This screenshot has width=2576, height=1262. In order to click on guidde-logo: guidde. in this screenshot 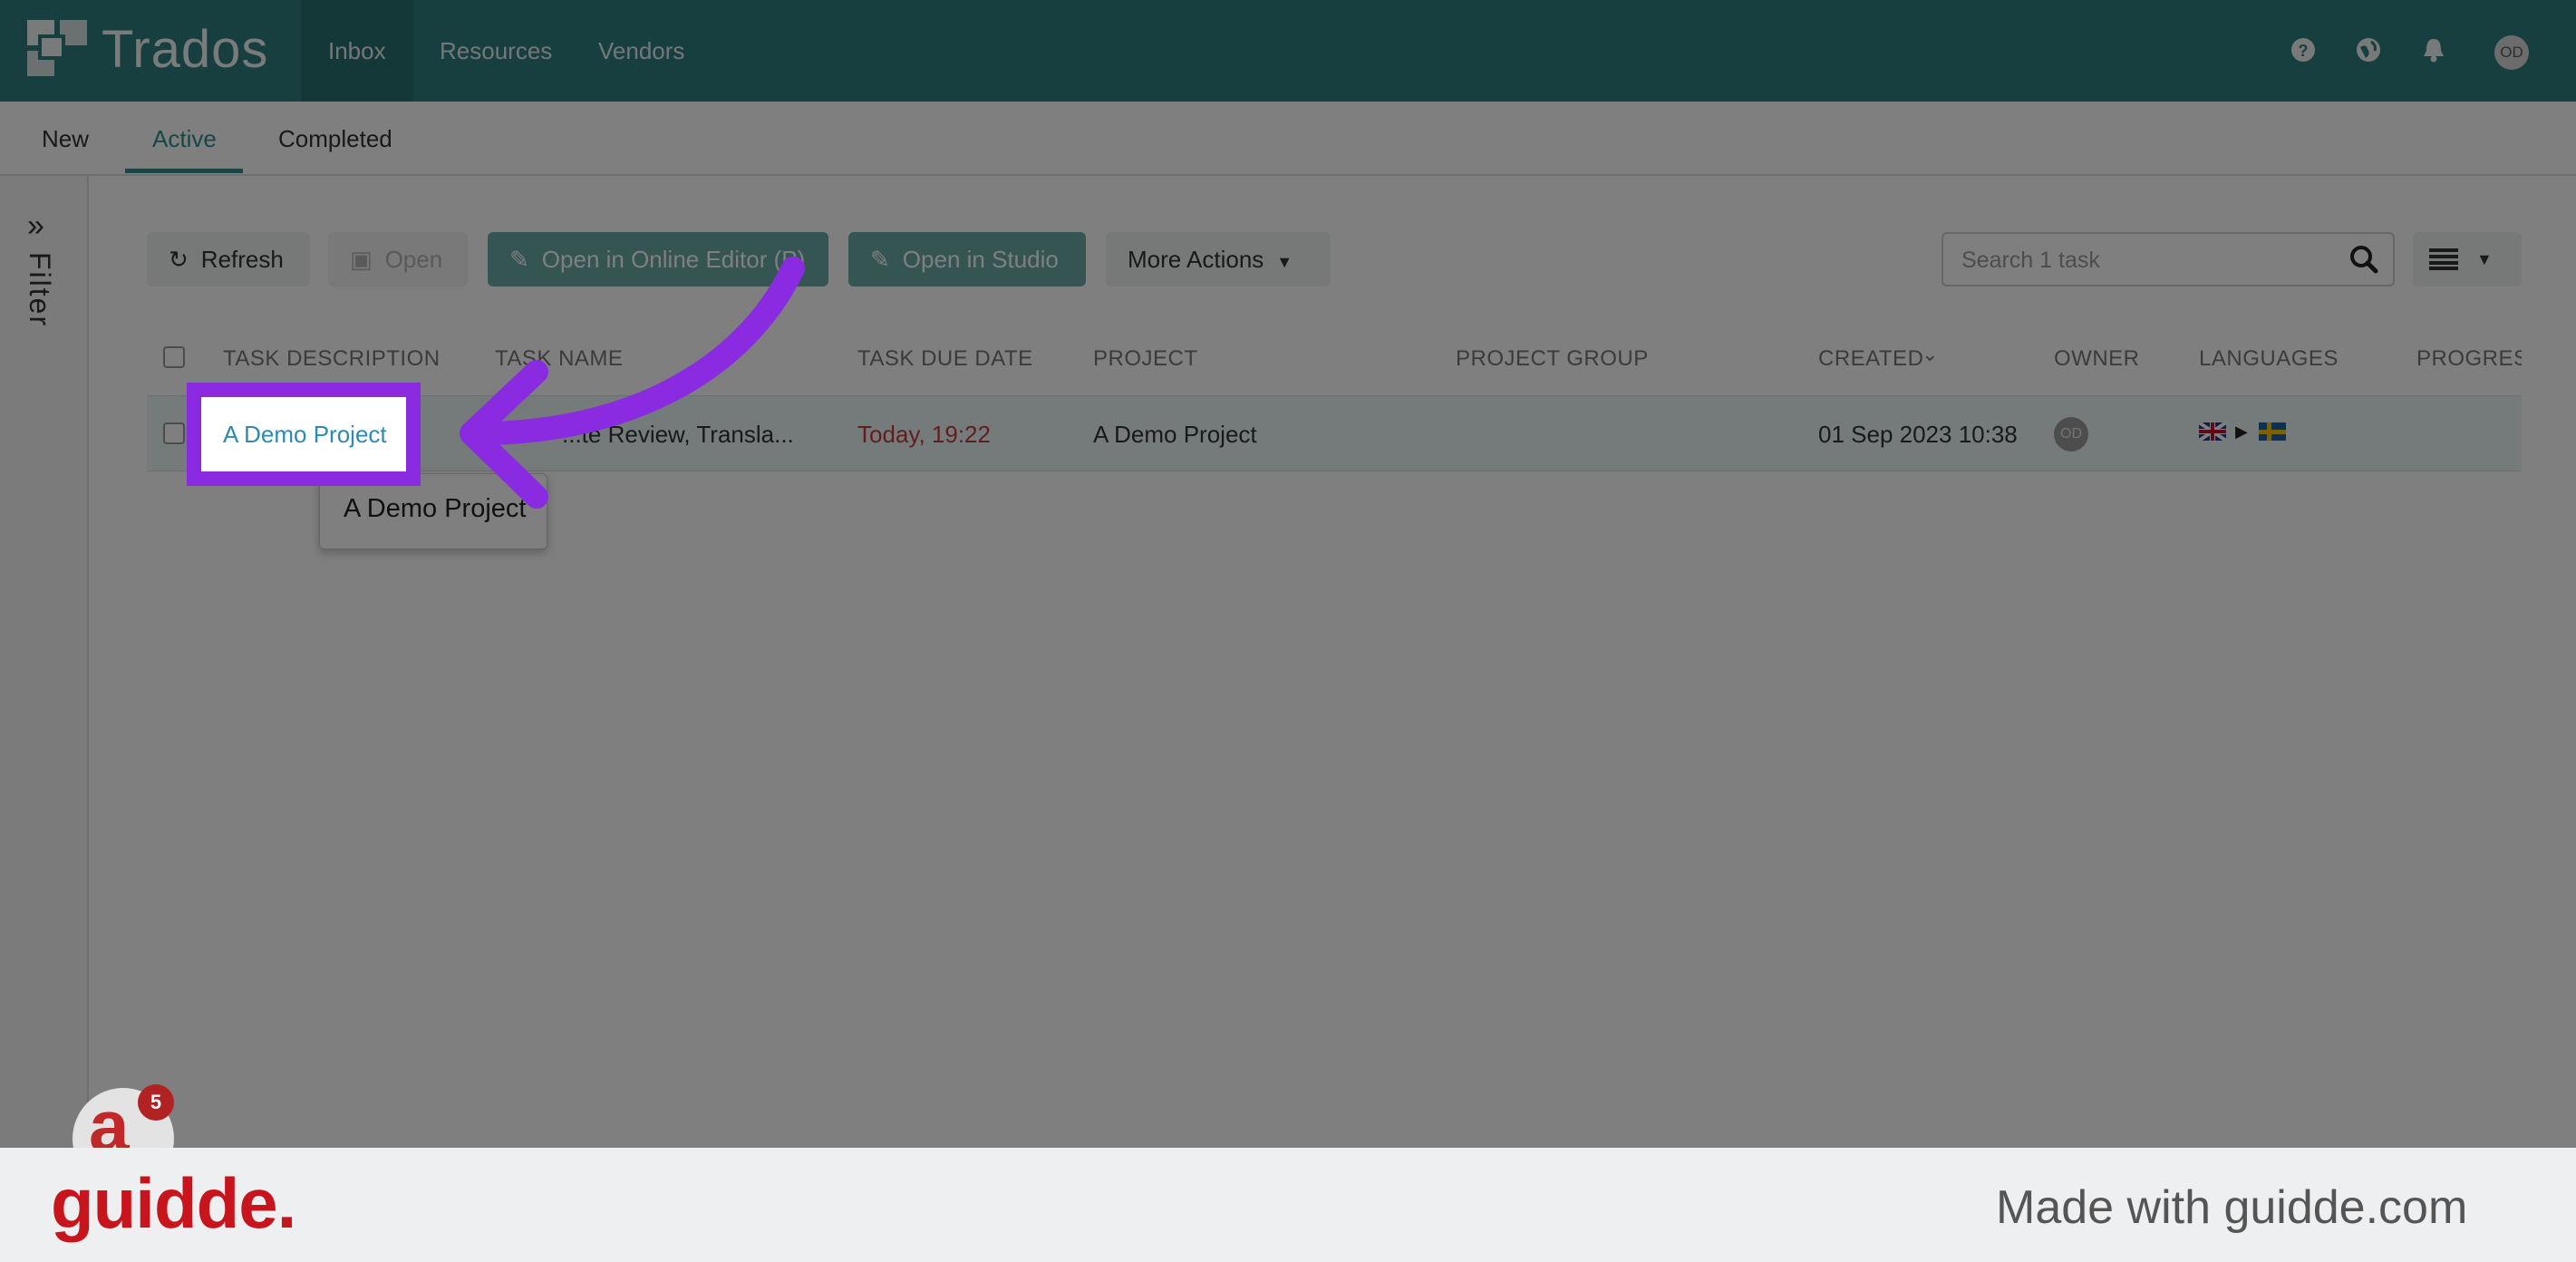, I will do `click(173, 1203)`.